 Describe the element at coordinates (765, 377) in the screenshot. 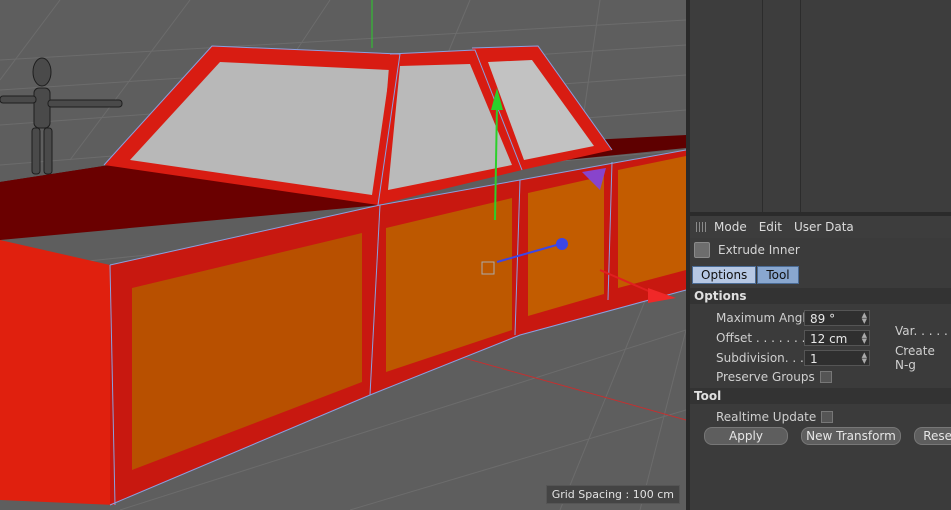

I see `preserve-groups-label: Preserve Groups` at that location.